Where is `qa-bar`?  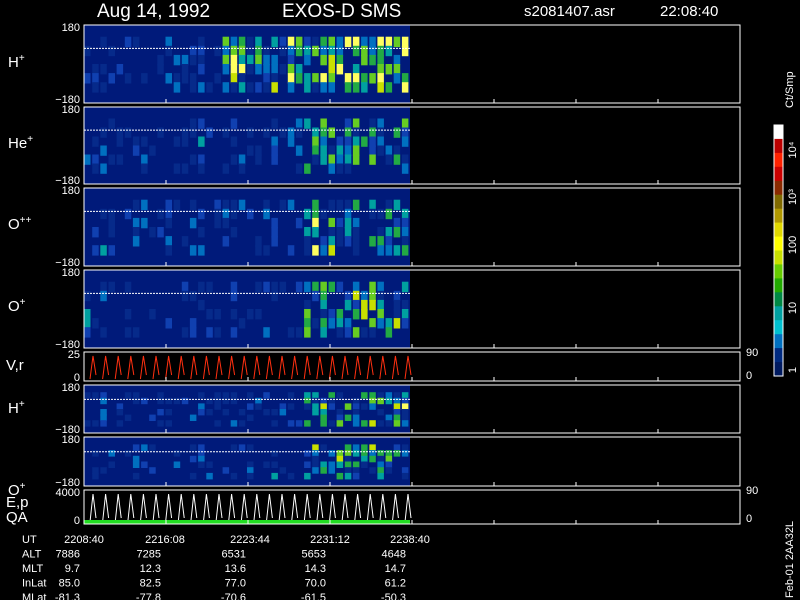 qa-bar is located at coordinates (247, 522).